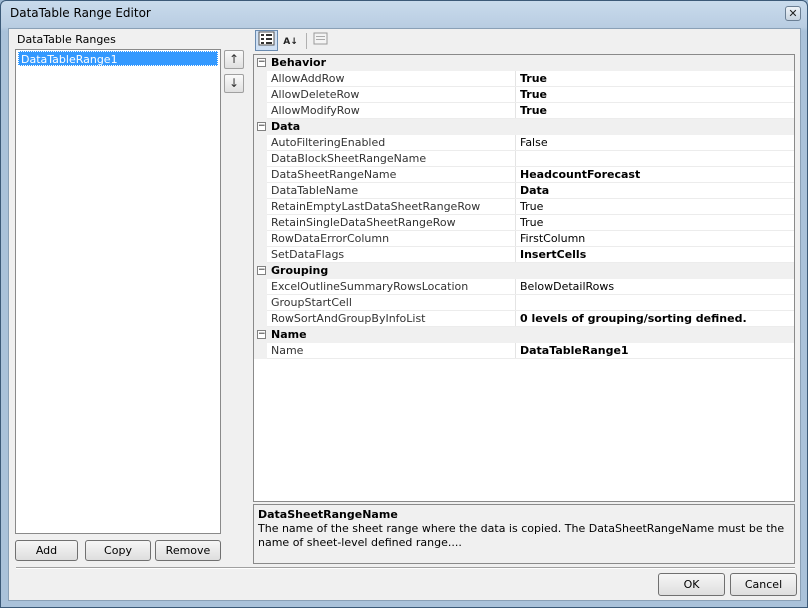 This screenshot has width=808, height=608. I want to click on property-row: AllowAddRow True, so click(524, 79).